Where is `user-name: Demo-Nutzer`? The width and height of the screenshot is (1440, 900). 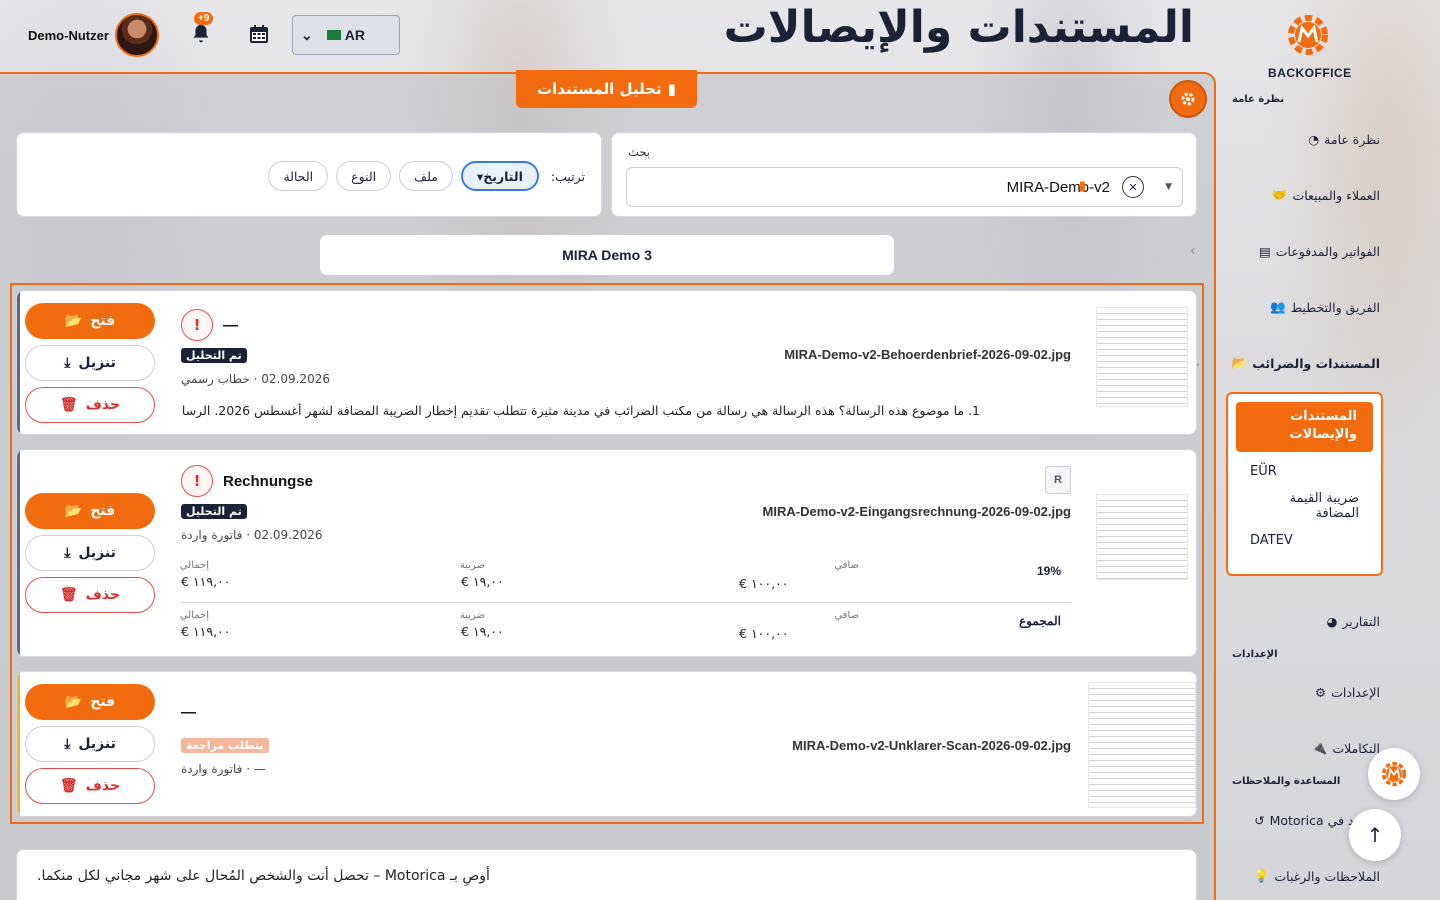 user-name: Demo-Nutzer is located at coordinates (68, 35).